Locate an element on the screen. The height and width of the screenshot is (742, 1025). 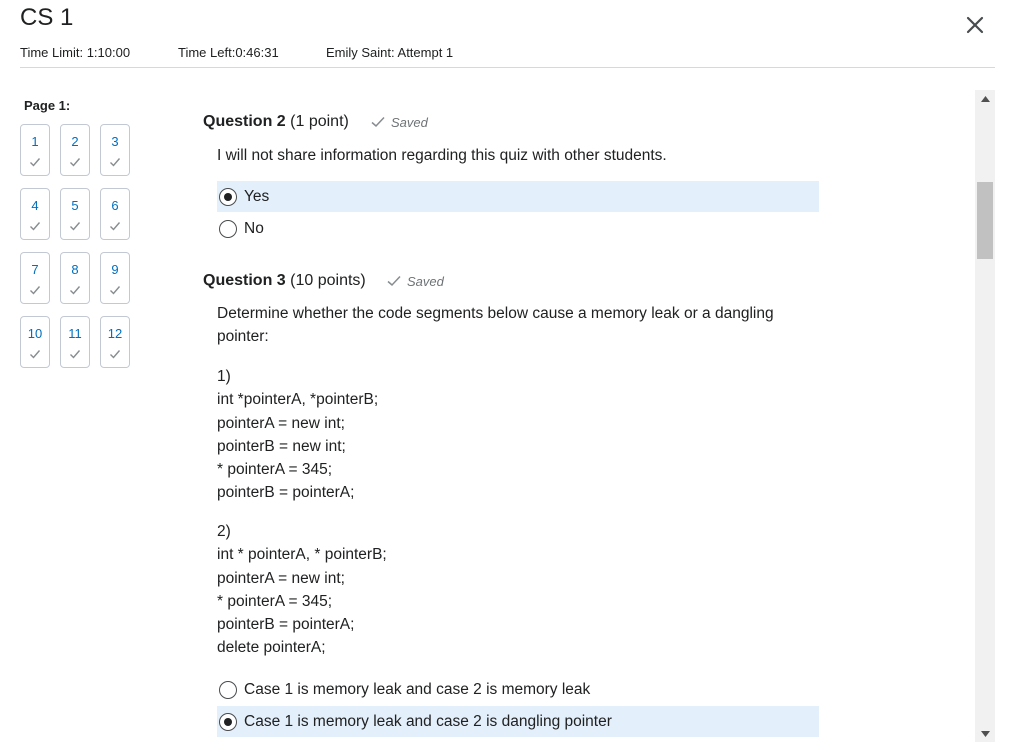
attempt-label: Emily Saint: Attempt 1 is located at coordinates (390, 52).